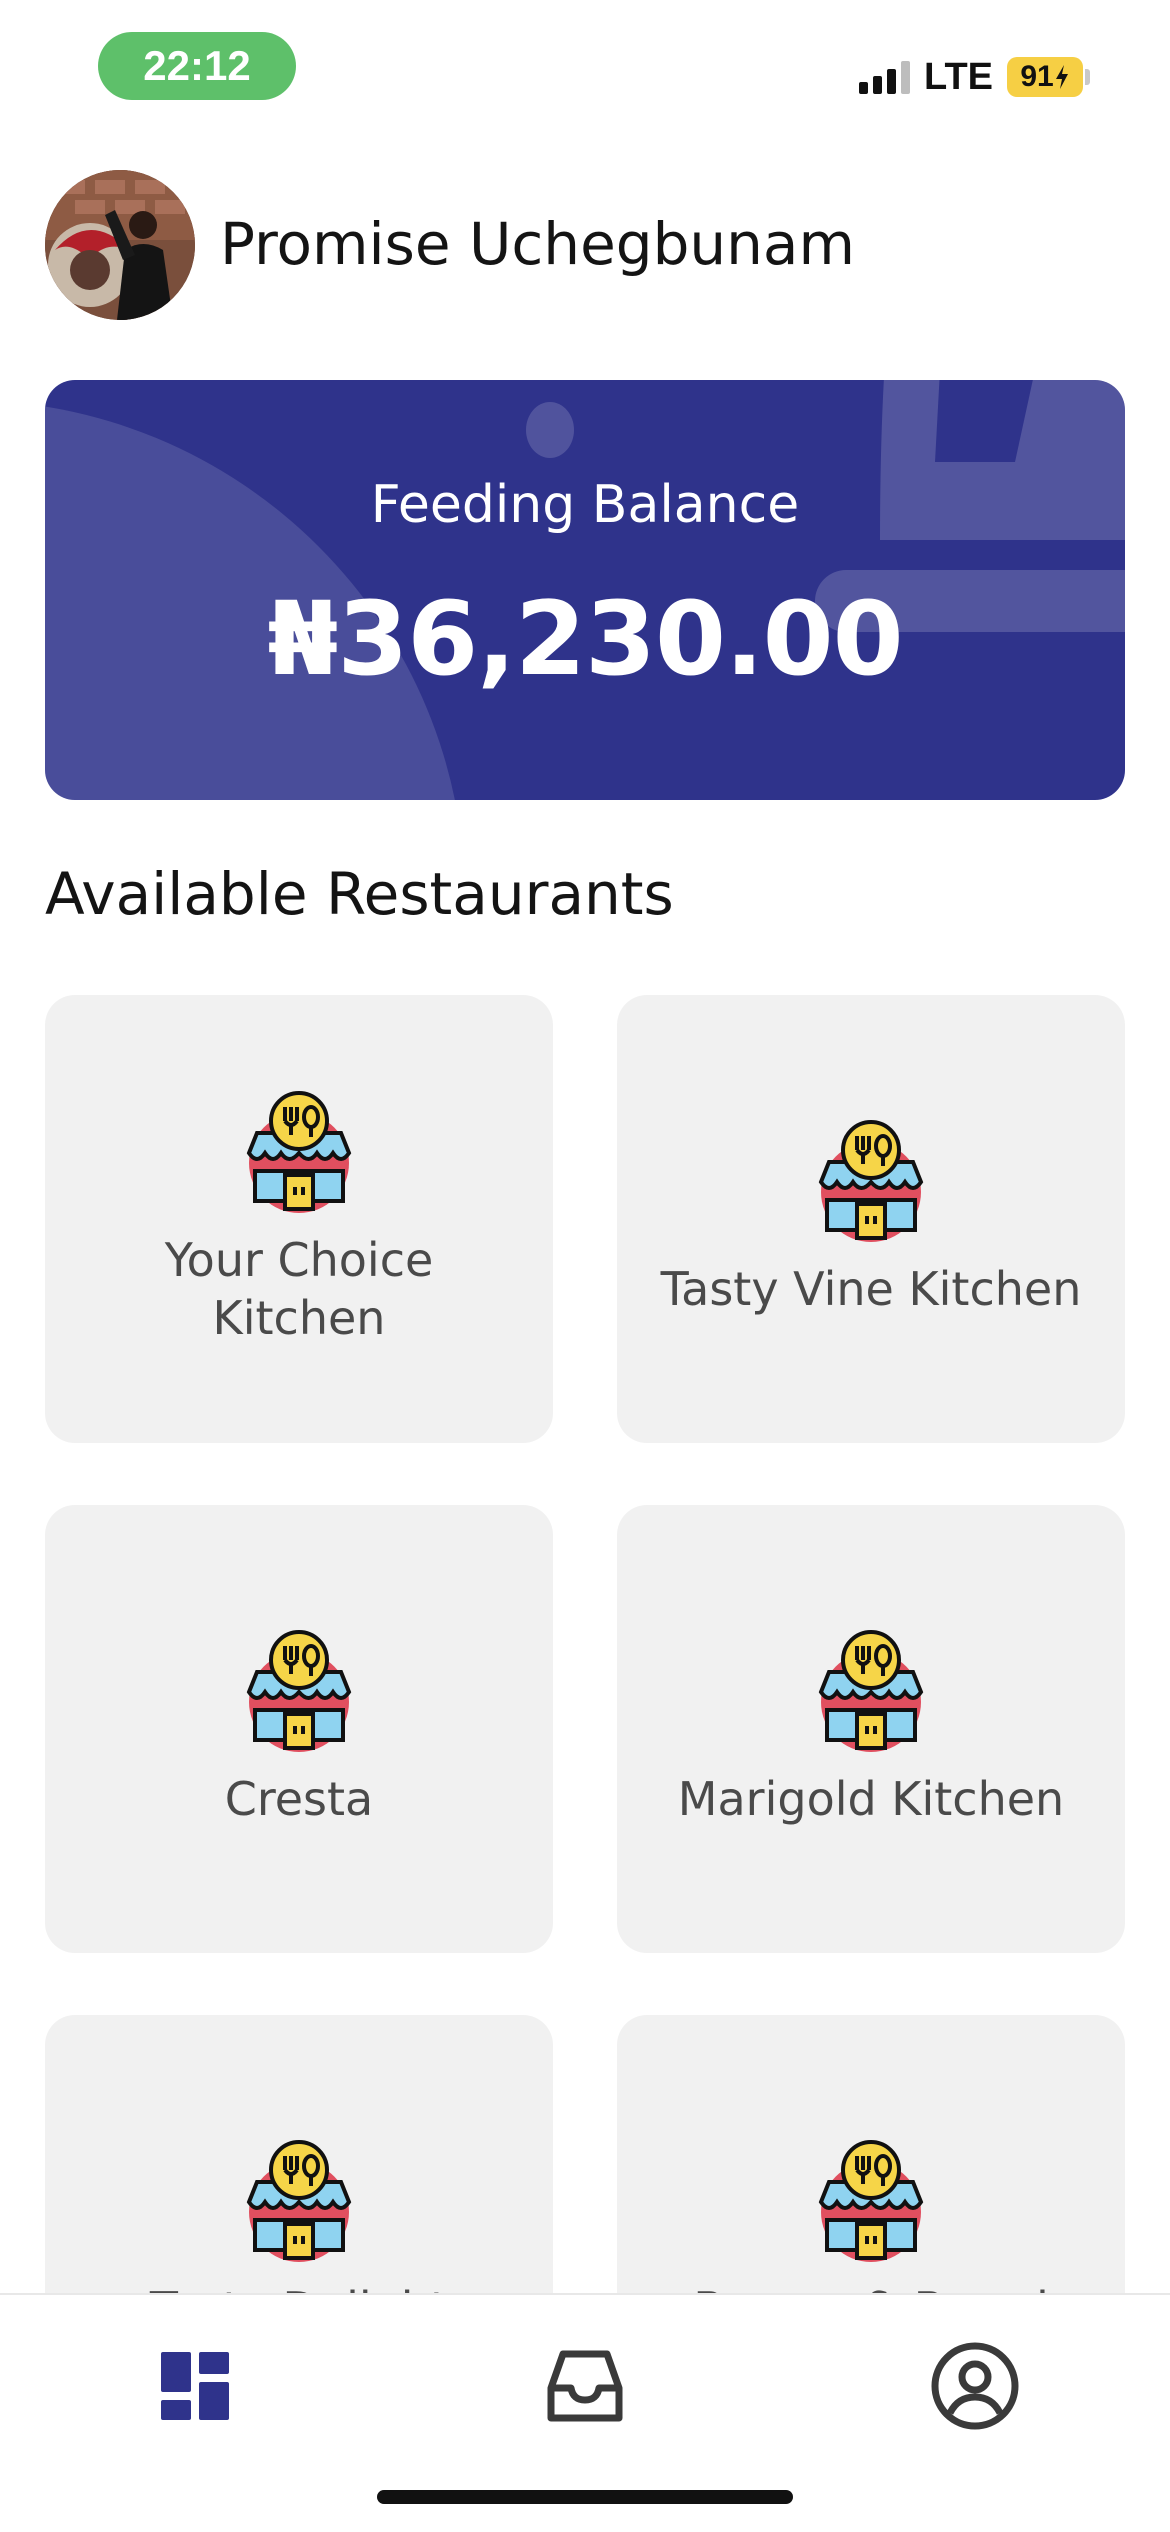 The image size is (1170, 2532). I want to click on restaurant-name: Tasty Vine Kitchen, so click(871, 1289).